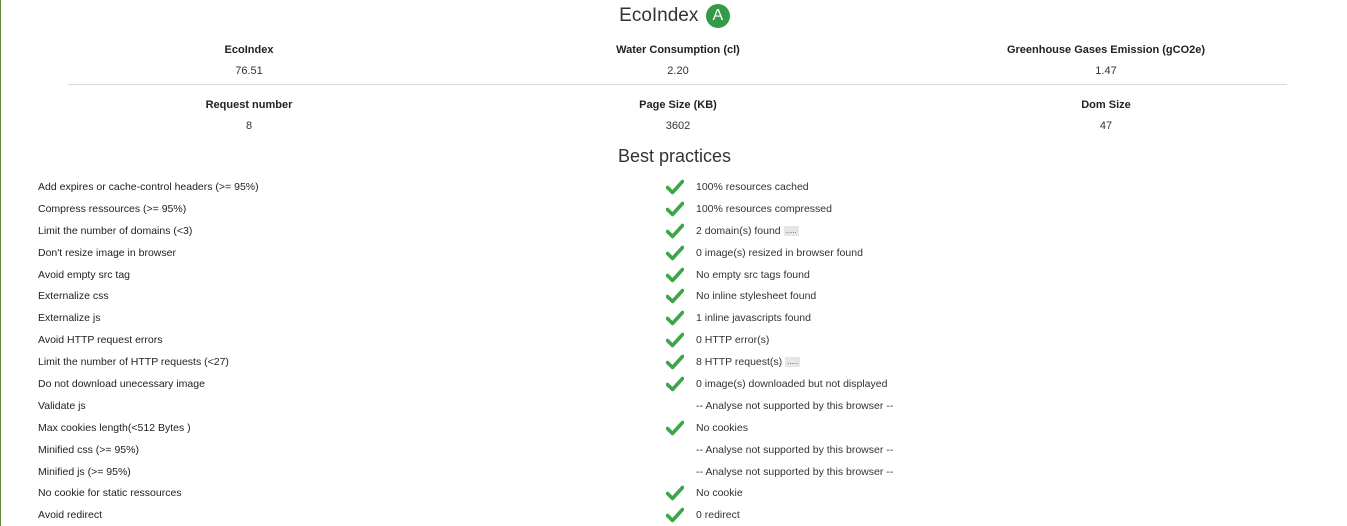 This screenshot has height=526, width=1347. I want to click on practice-result-text: 0 image(s) downloaded but not displayed, so click(792, 384).